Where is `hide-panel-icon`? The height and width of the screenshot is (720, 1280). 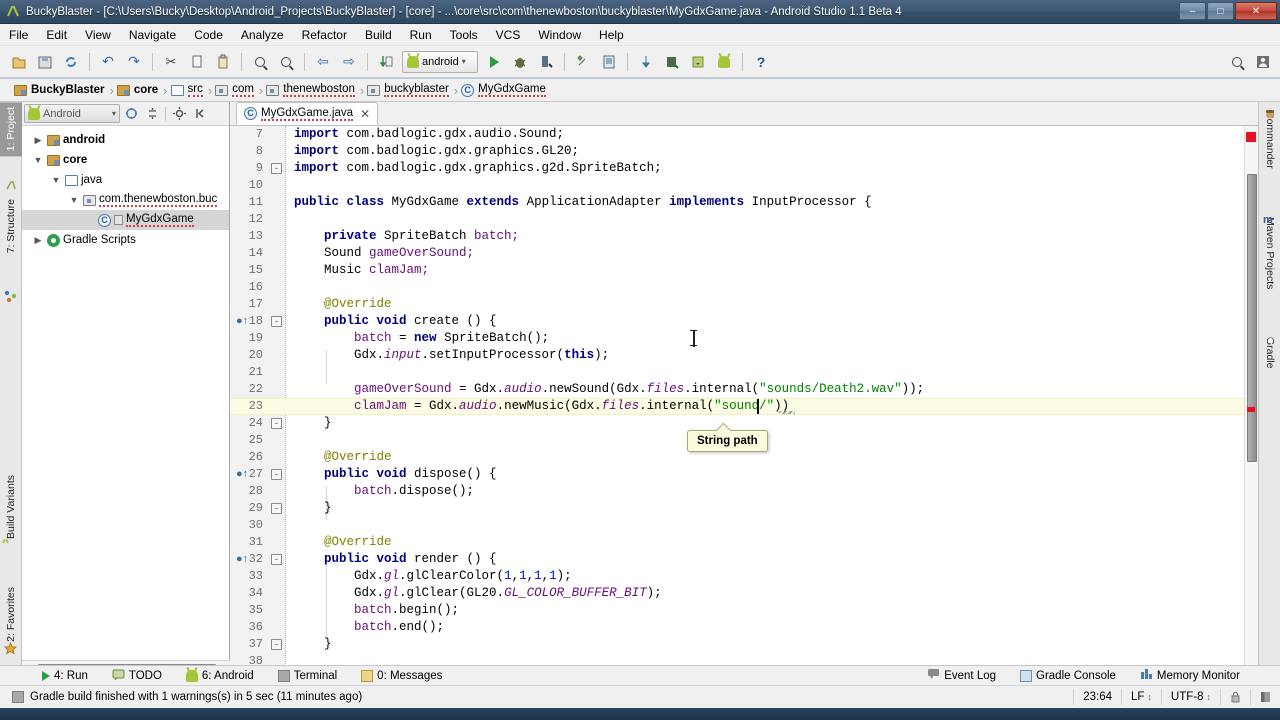
hide-panel-icon is located at coordinates (200, 114).